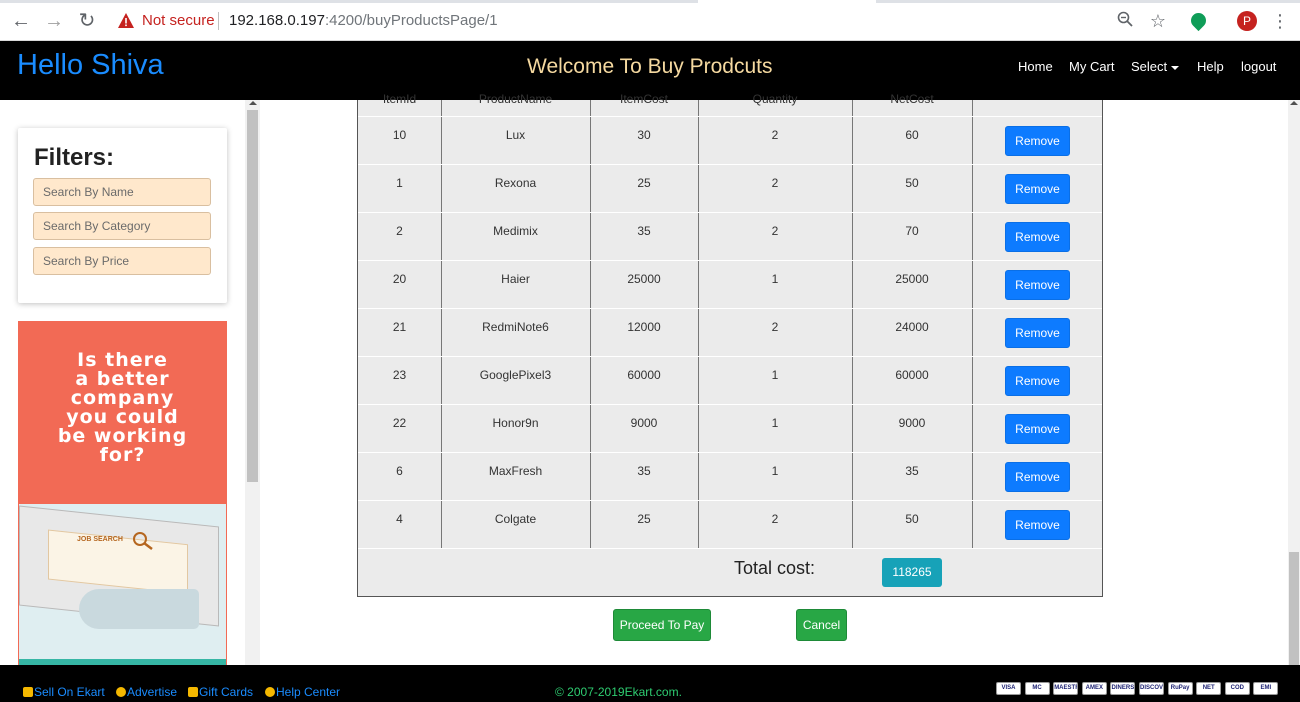 This screenshot has width=1300, height=702. Describe the element at coordinates (121, 692) in the screenshot. I see `star-icon` at that location.